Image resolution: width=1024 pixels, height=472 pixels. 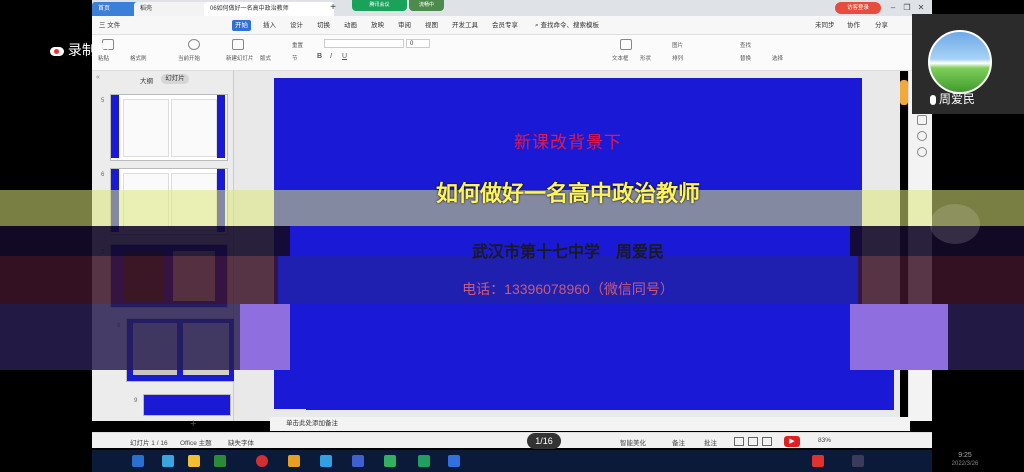 I want to click on cloud-record-icon, so click(x=57, y=51).